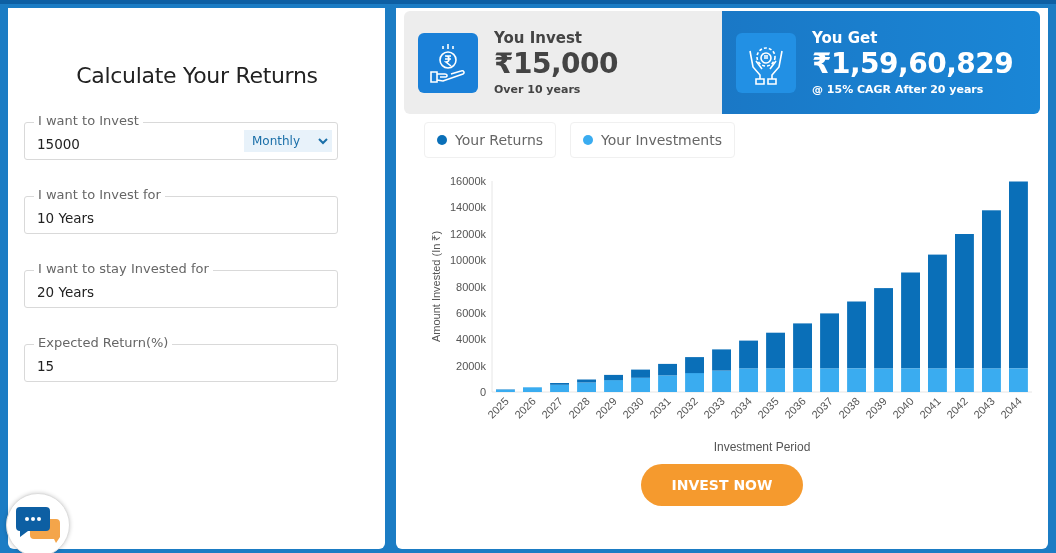 The height and width of the screenshot is (553, 1056). I want to click on field-label: I want to stay Invested for, so click(123, 269).